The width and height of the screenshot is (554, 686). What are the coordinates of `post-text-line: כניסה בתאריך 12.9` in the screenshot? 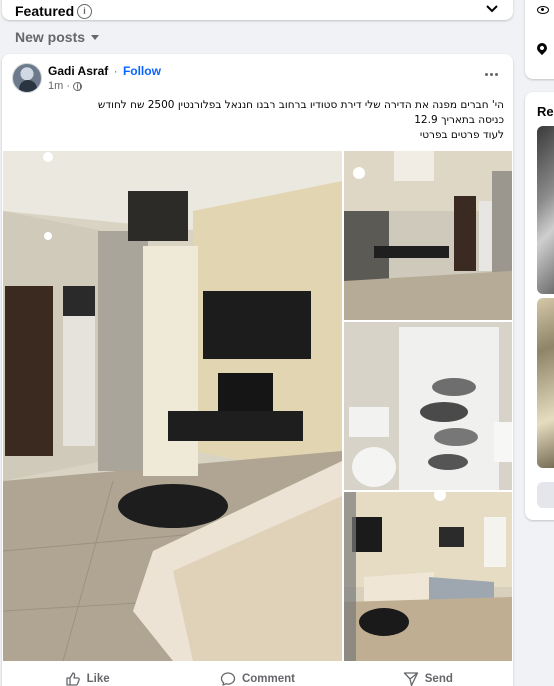 It's located at (459, 120).